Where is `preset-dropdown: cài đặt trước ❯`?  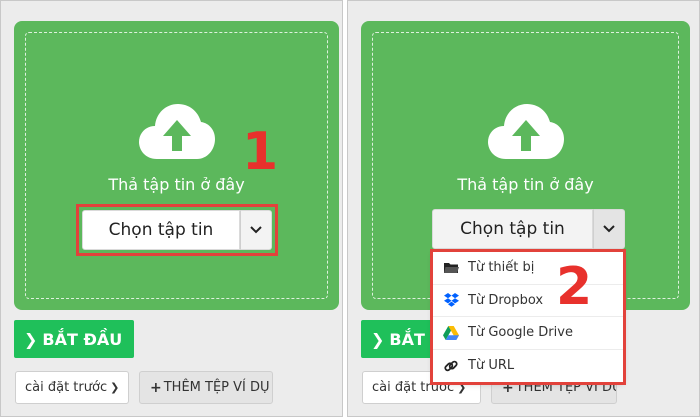 preset-dropdown: cài đặt trước ❯ is located at coordinates (72, 387).